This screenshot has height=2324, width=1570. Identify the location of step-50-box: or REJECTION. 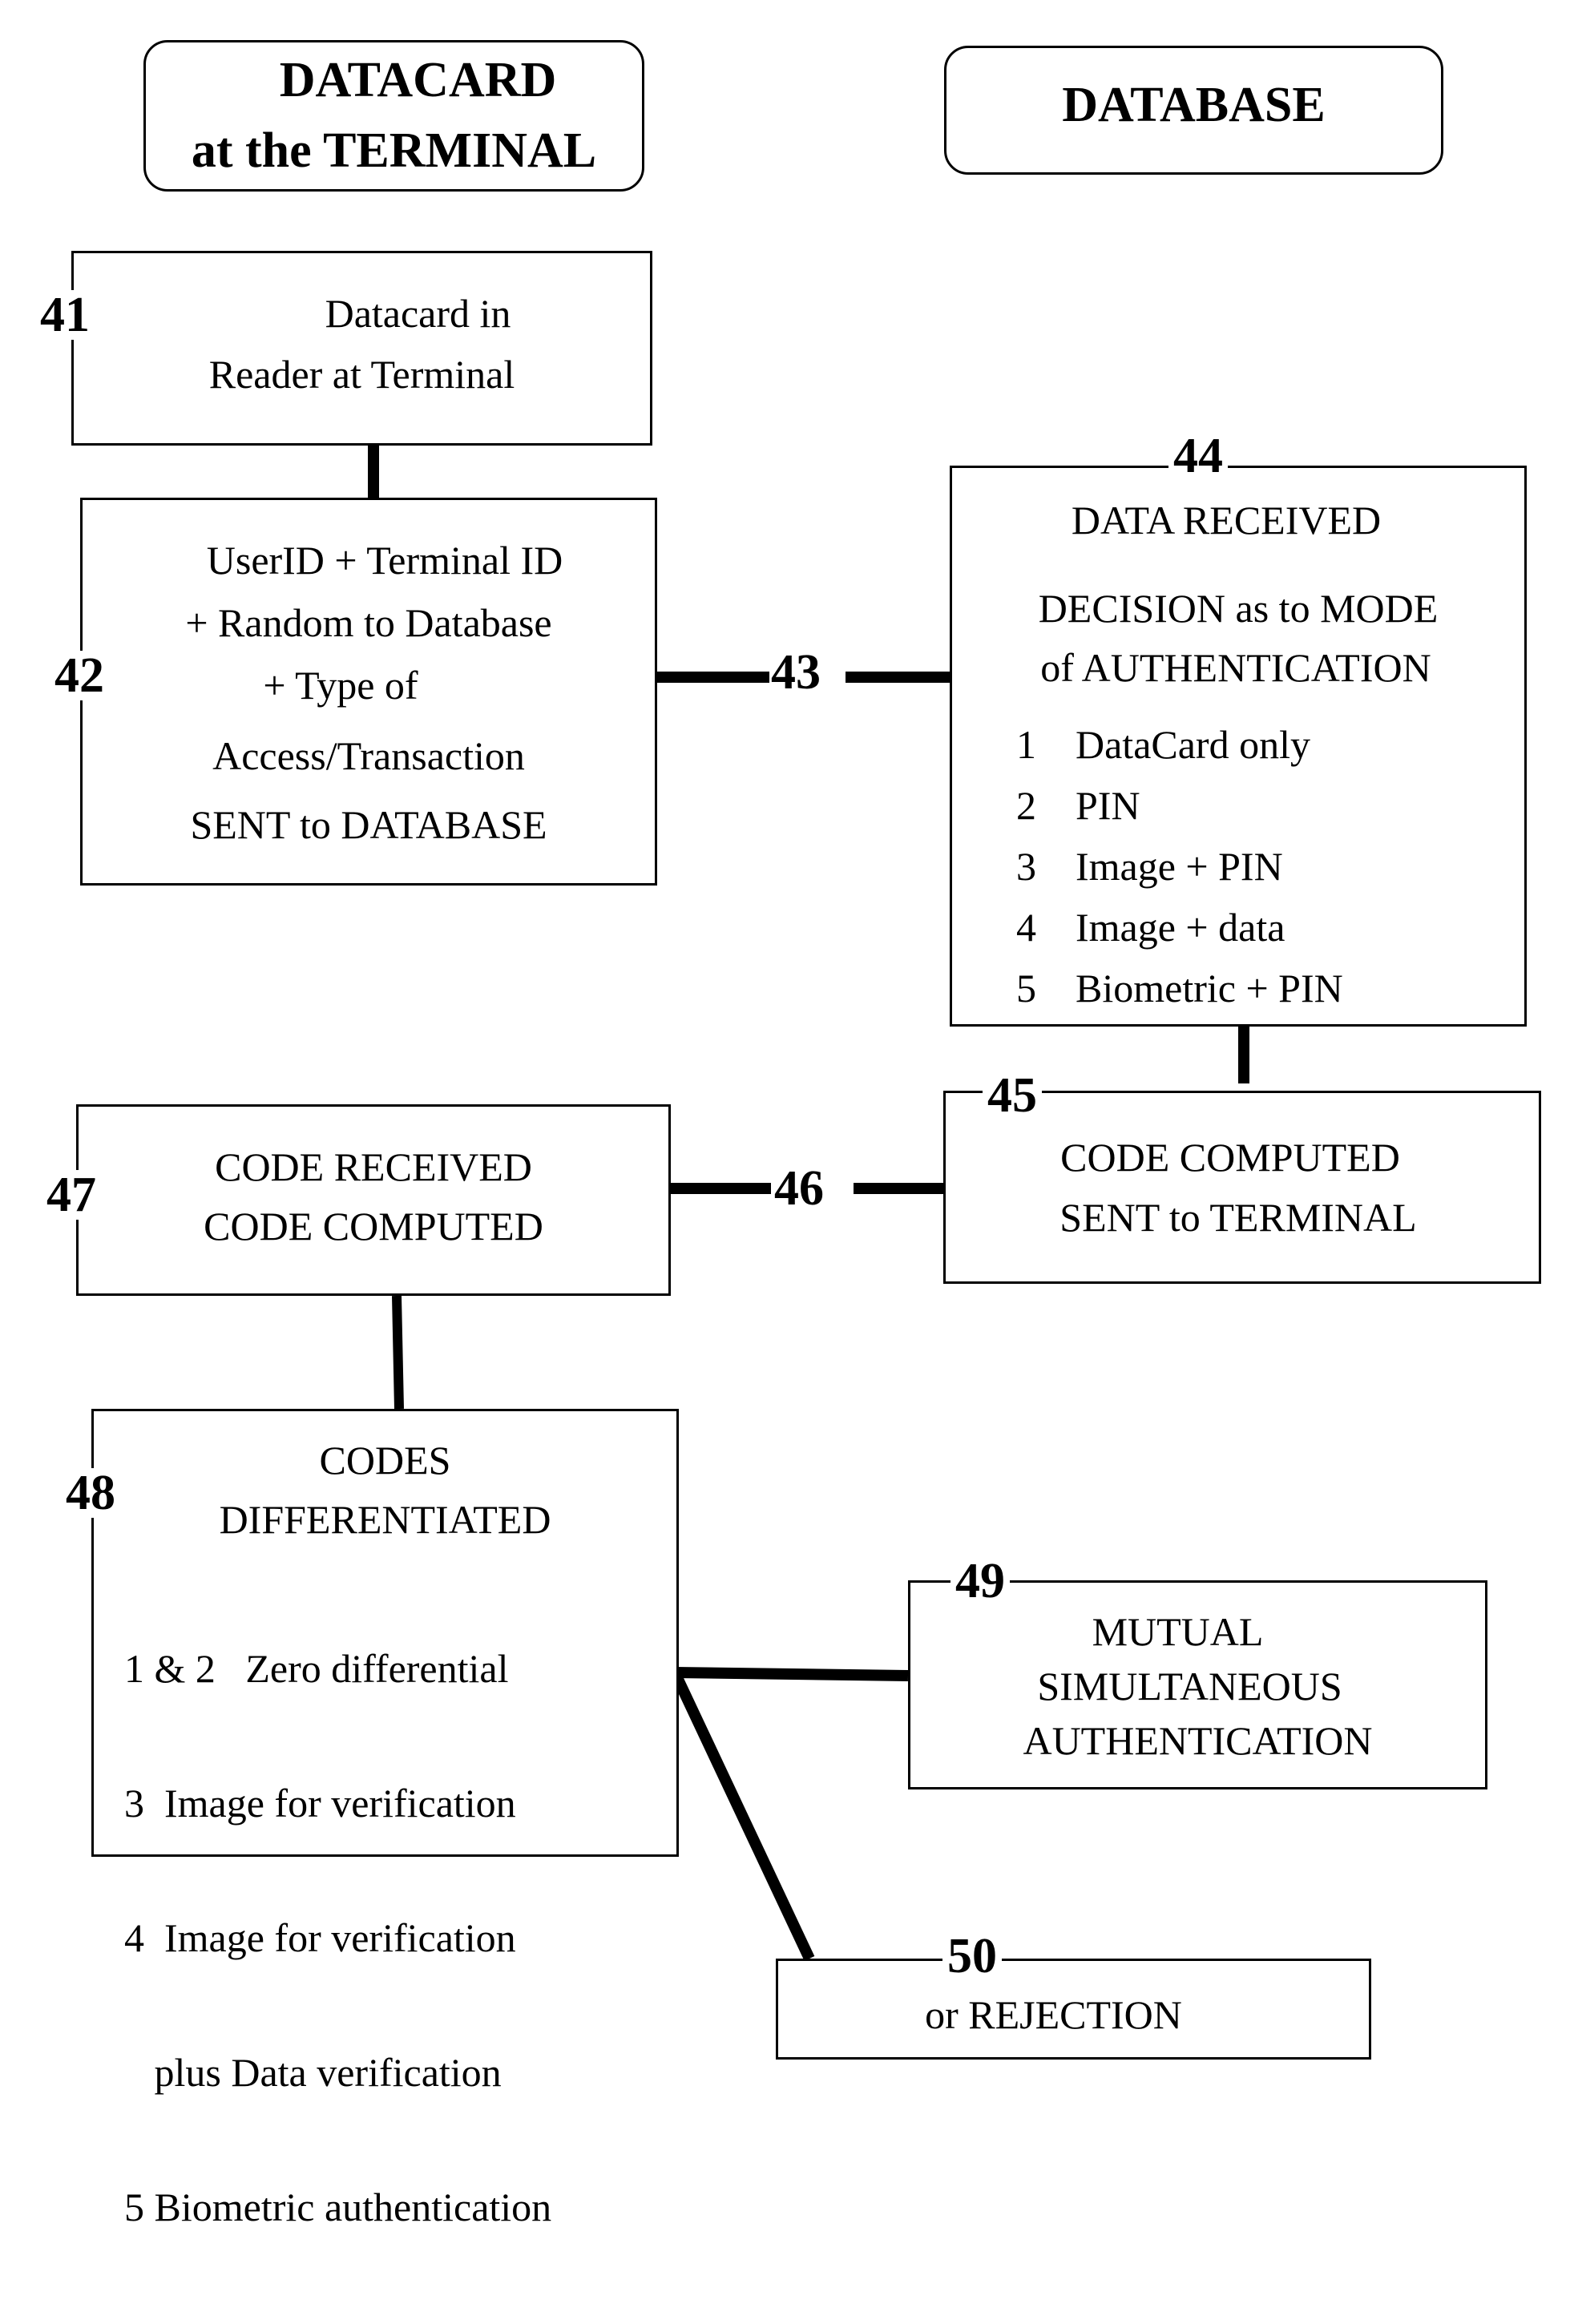
(1073, 2010).